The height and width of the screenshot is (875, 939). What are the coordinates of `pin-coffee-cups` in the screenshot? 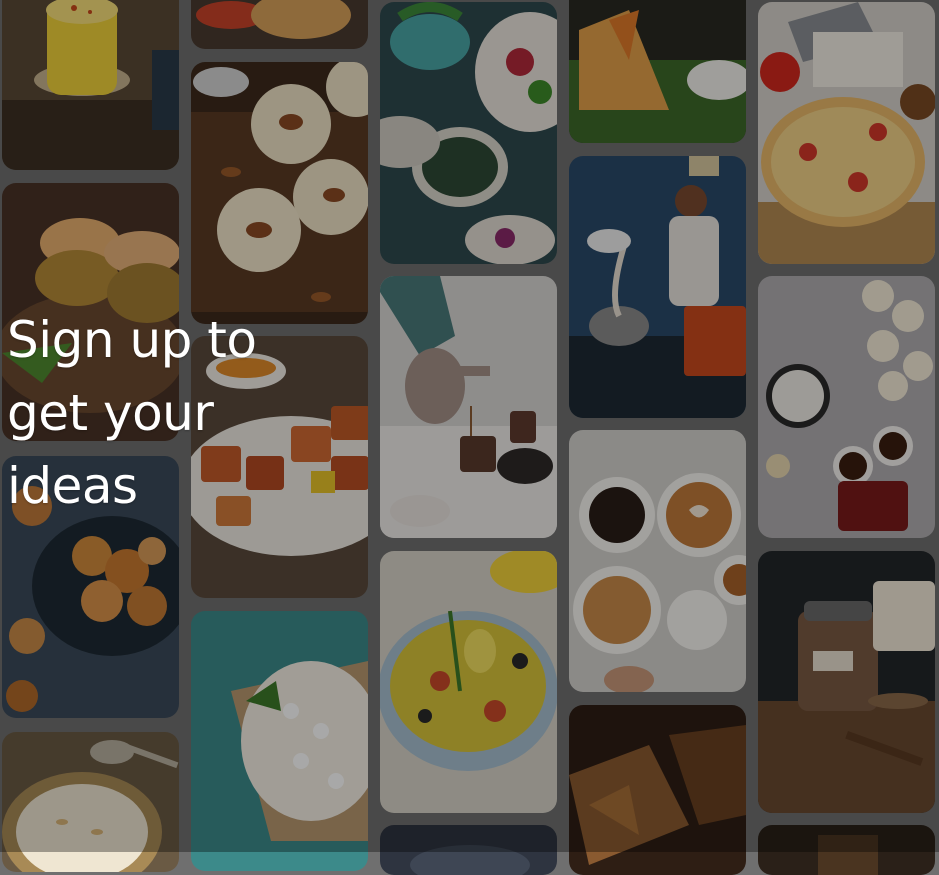 It's located at (657, 561).